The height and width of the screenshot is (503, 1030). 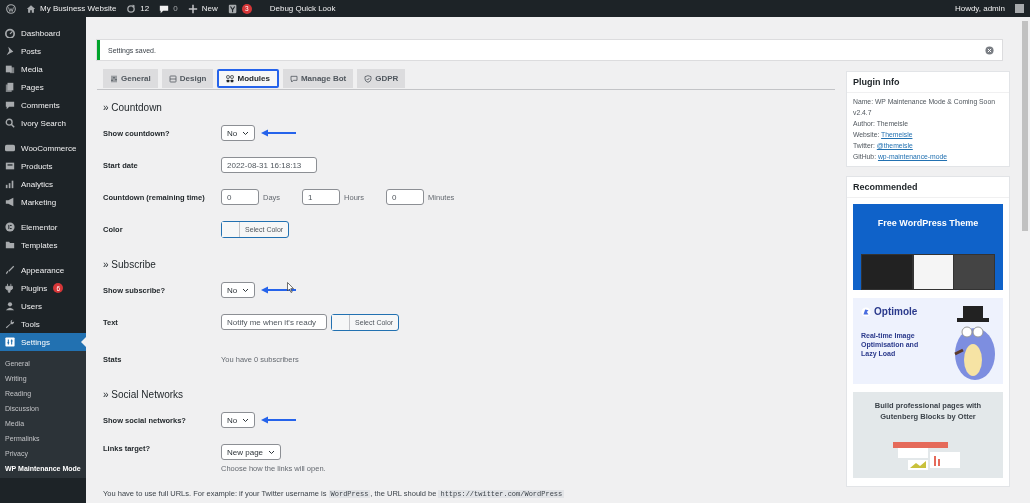 What do you see at coordinates (10, 306) in the screenshot?
I see `user-icon` at bounding box center [10, 306].